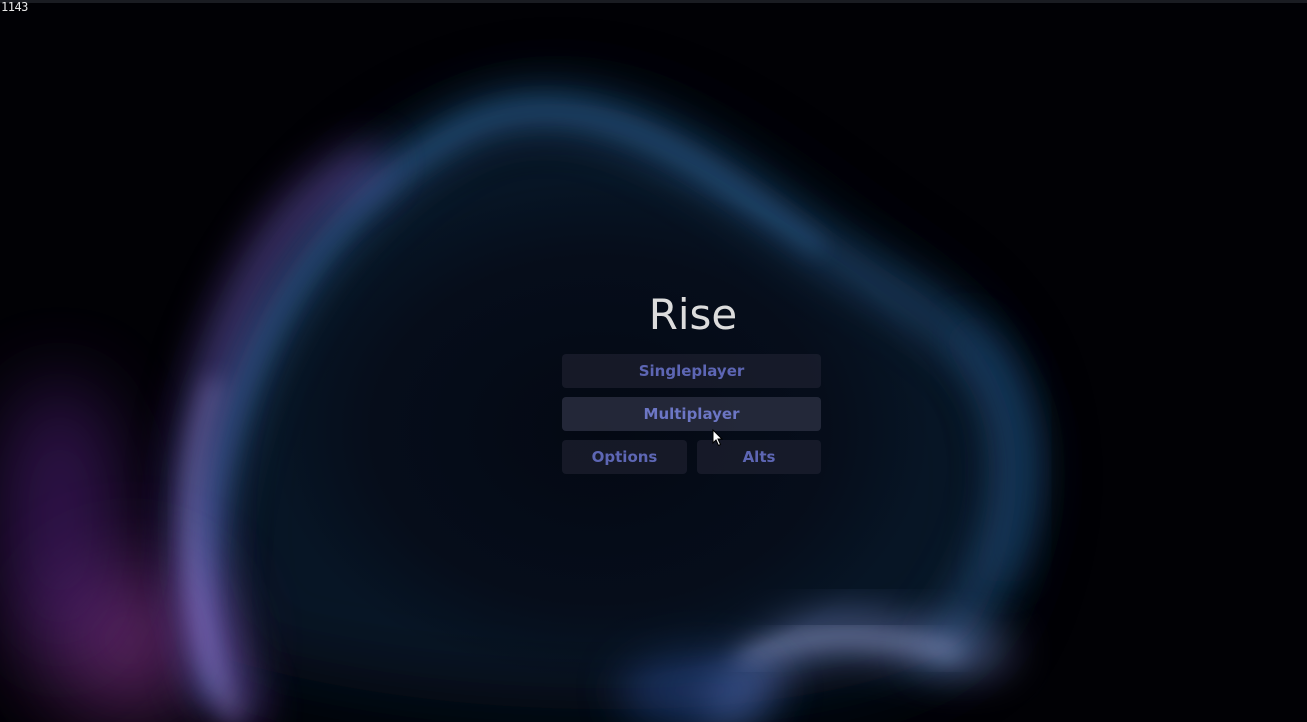  What do you see at coordinates (624, 457) in the screenshot?
I see `options-button: Options` at bounding box center [624, 457].